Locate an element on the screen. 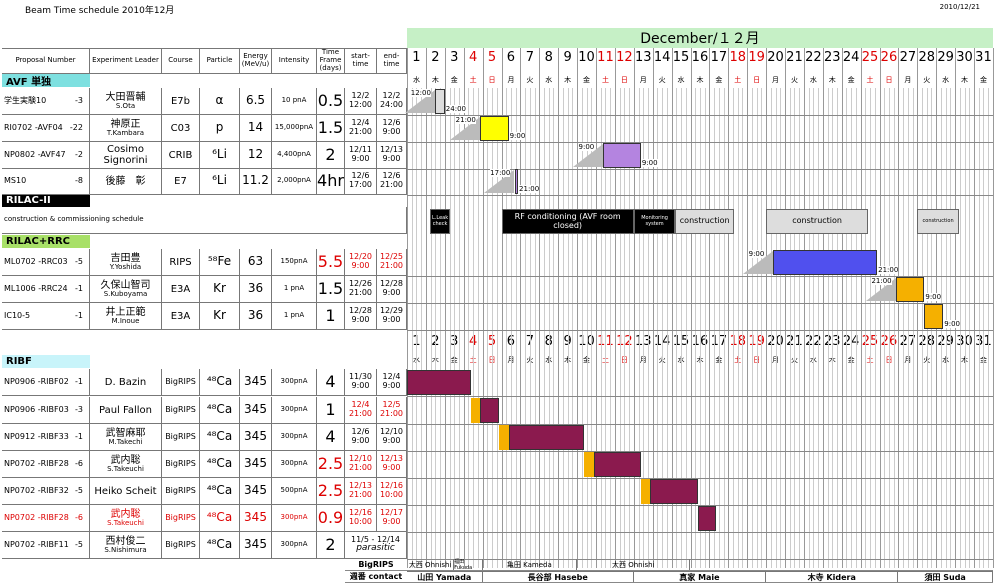 Image resolution: width=1000 pixels, height=583 pixels. top-day-10: 10 is located at coordinates (586, 57).